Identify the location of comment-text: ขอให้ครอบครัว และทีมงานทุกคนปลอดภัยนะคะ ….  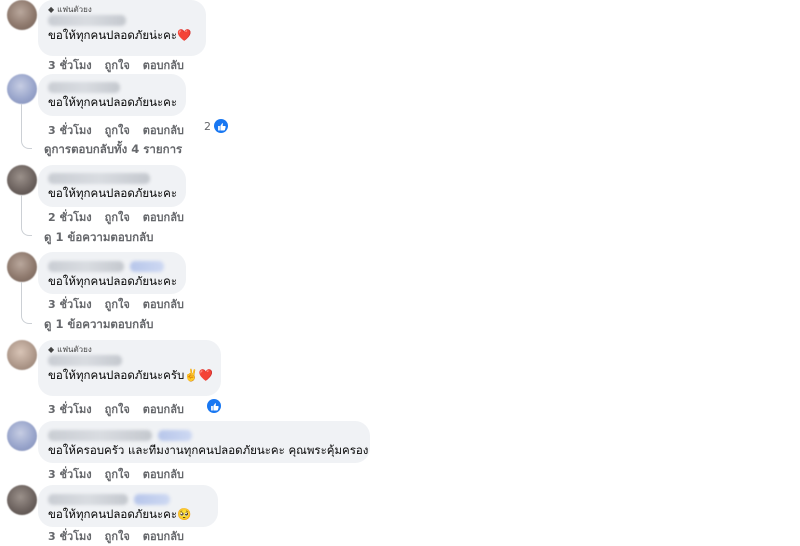
(208, 450).